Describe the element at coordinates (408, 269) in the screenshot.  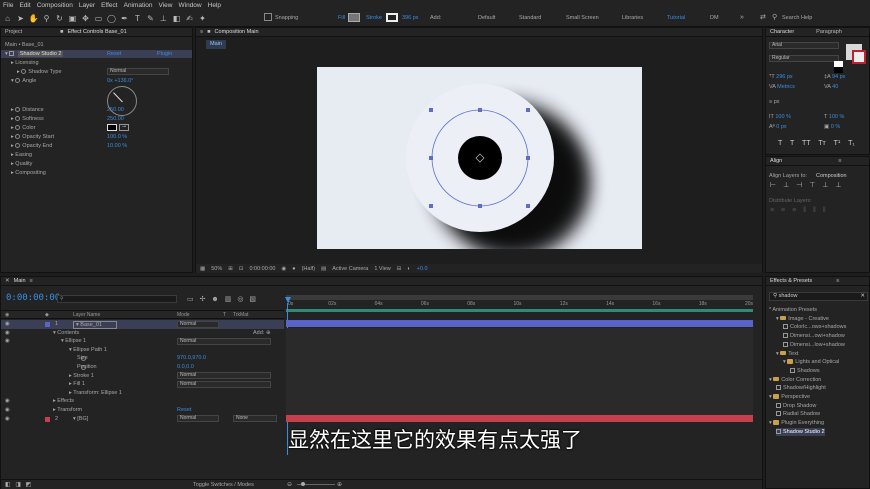
I see `exposure-icon: ◐` at that location.